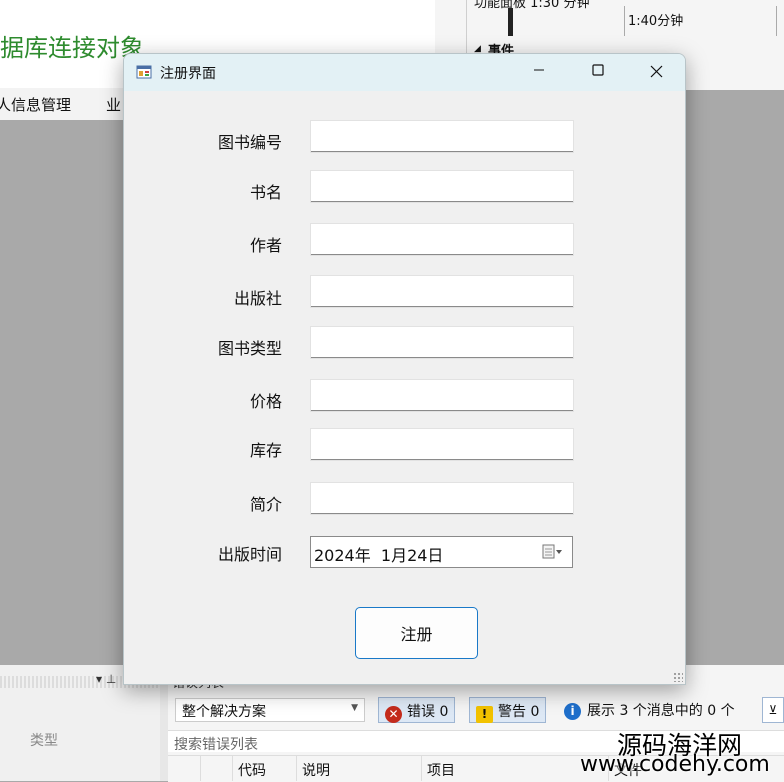 Image resolution: width=784 pixels, height=782 pixels. What do you see at coordinates (250, 142) in the screenshot?
I see `label-book-id: 图书编号` at bounding box center [250, 142].